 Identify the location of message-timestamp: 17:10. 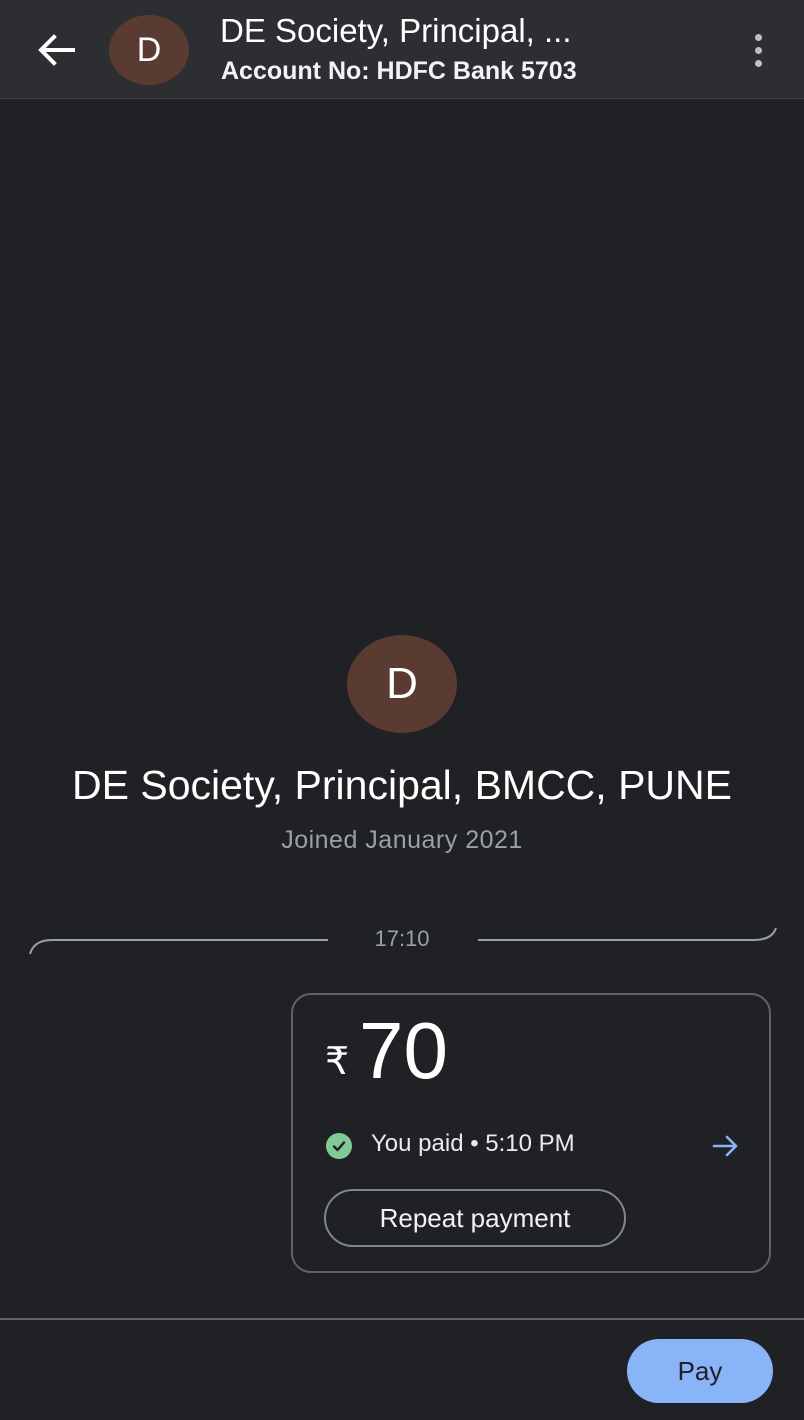
(402, 938).